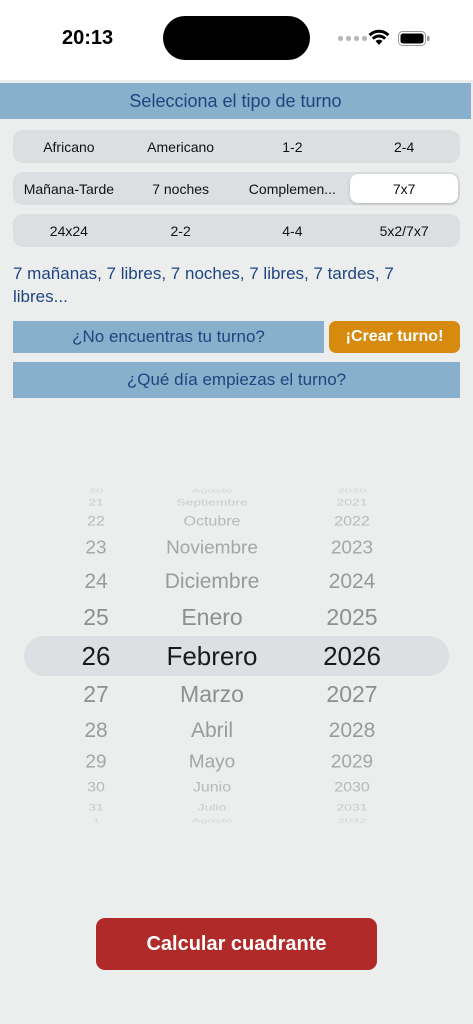 This screenshot has width=473, height=1024. I want to click on year-option: 2029, so click(352, 762).